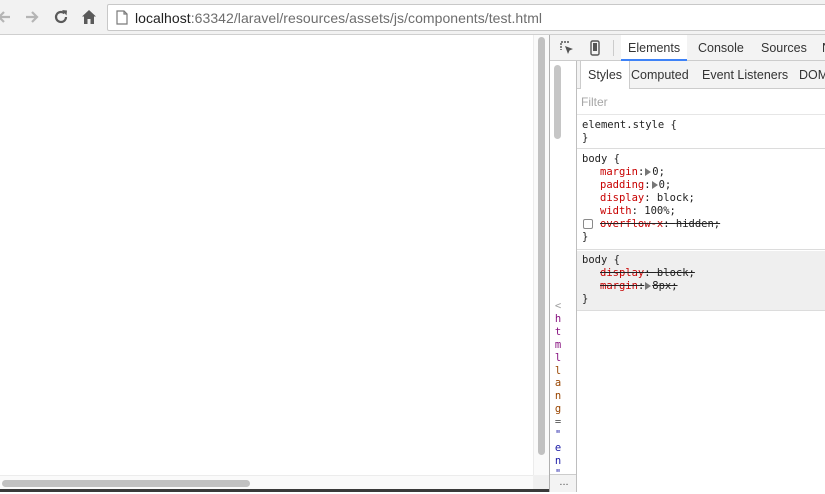 The width and height of the screenshot is (825, 494). Describe the element at coordinates (613, 48) in the screenshot. I see `toolbar-separator` at that location.